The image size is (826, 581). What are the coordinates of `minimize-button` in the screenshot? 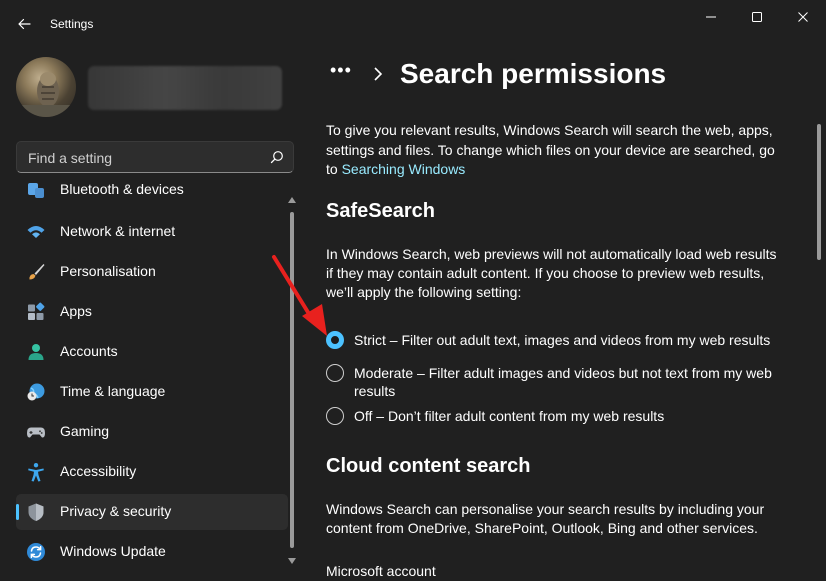 It's located at (711, 17).